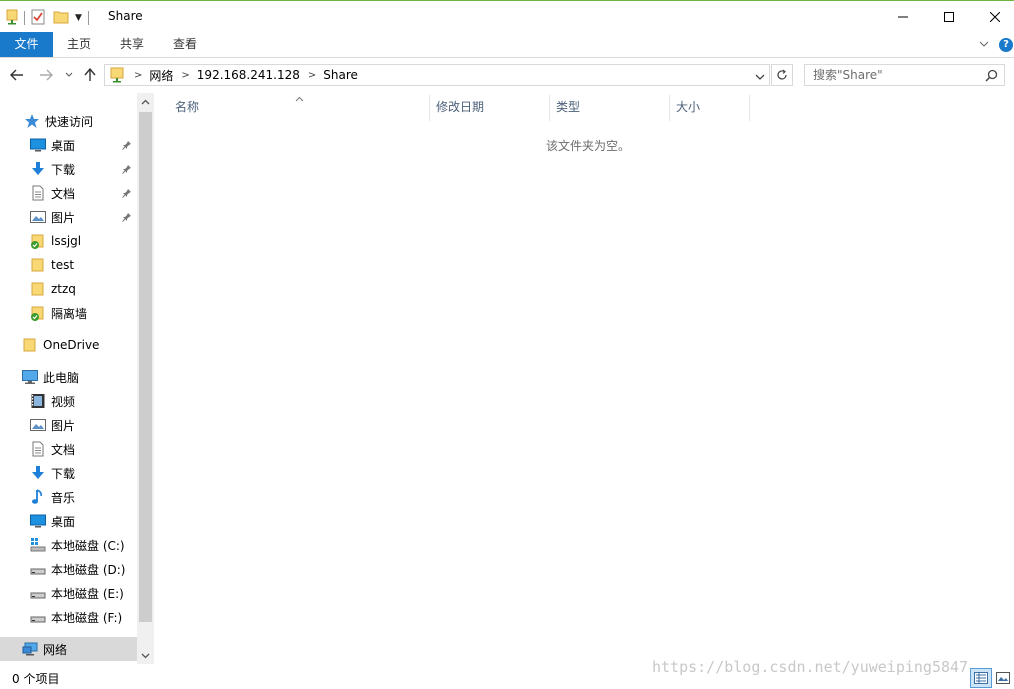 This screenshot has height=689, width=1014. Describe the element at coordinates (50, 18) in the screenshot. I see `quick-access-toolbar: ▼` at that location.